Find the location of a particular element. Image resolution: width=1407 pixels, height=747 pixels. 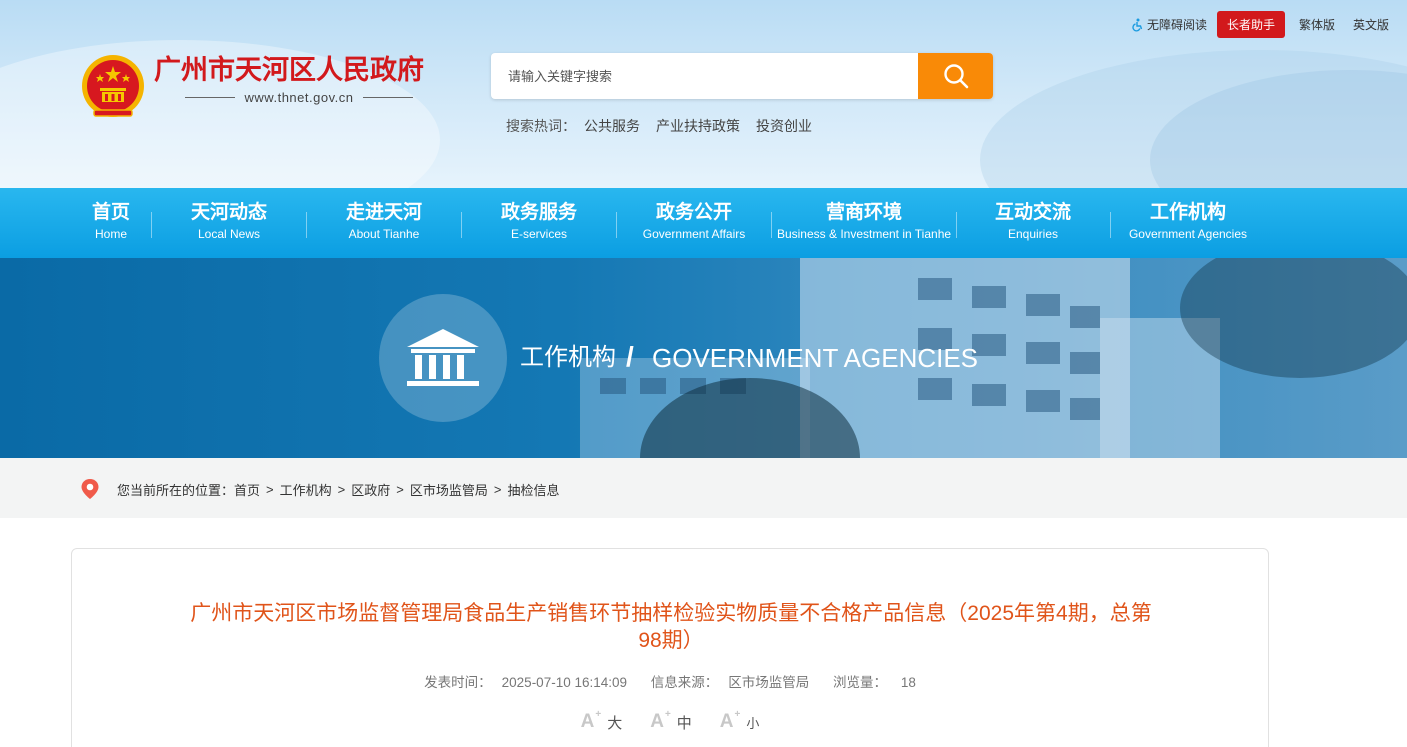

view-count: 浏览量： 18 is located at coordinates (874, 682).